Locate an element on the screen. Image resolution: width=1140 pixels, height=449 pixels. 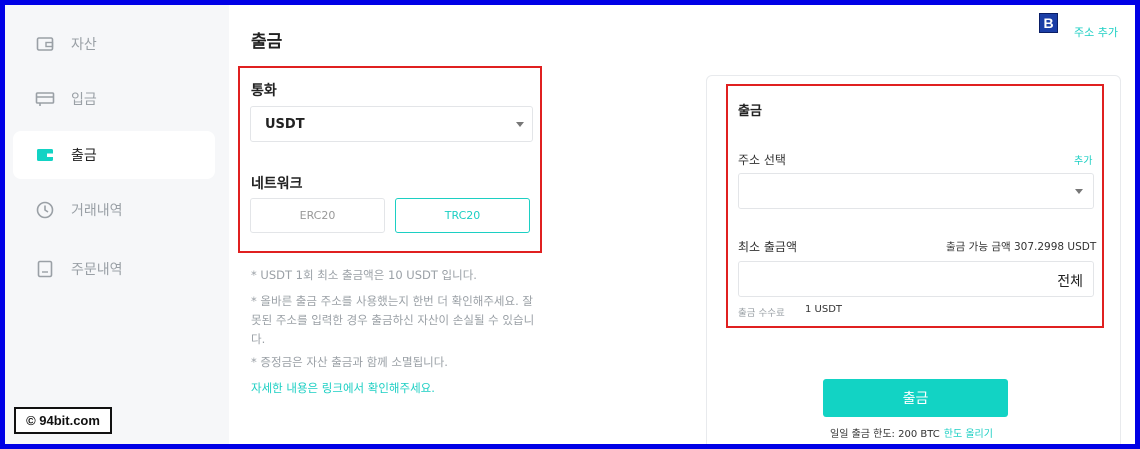
available-amount: 출금 가능 금액 307.2998 USDT is located at coordinates (1021, 247).